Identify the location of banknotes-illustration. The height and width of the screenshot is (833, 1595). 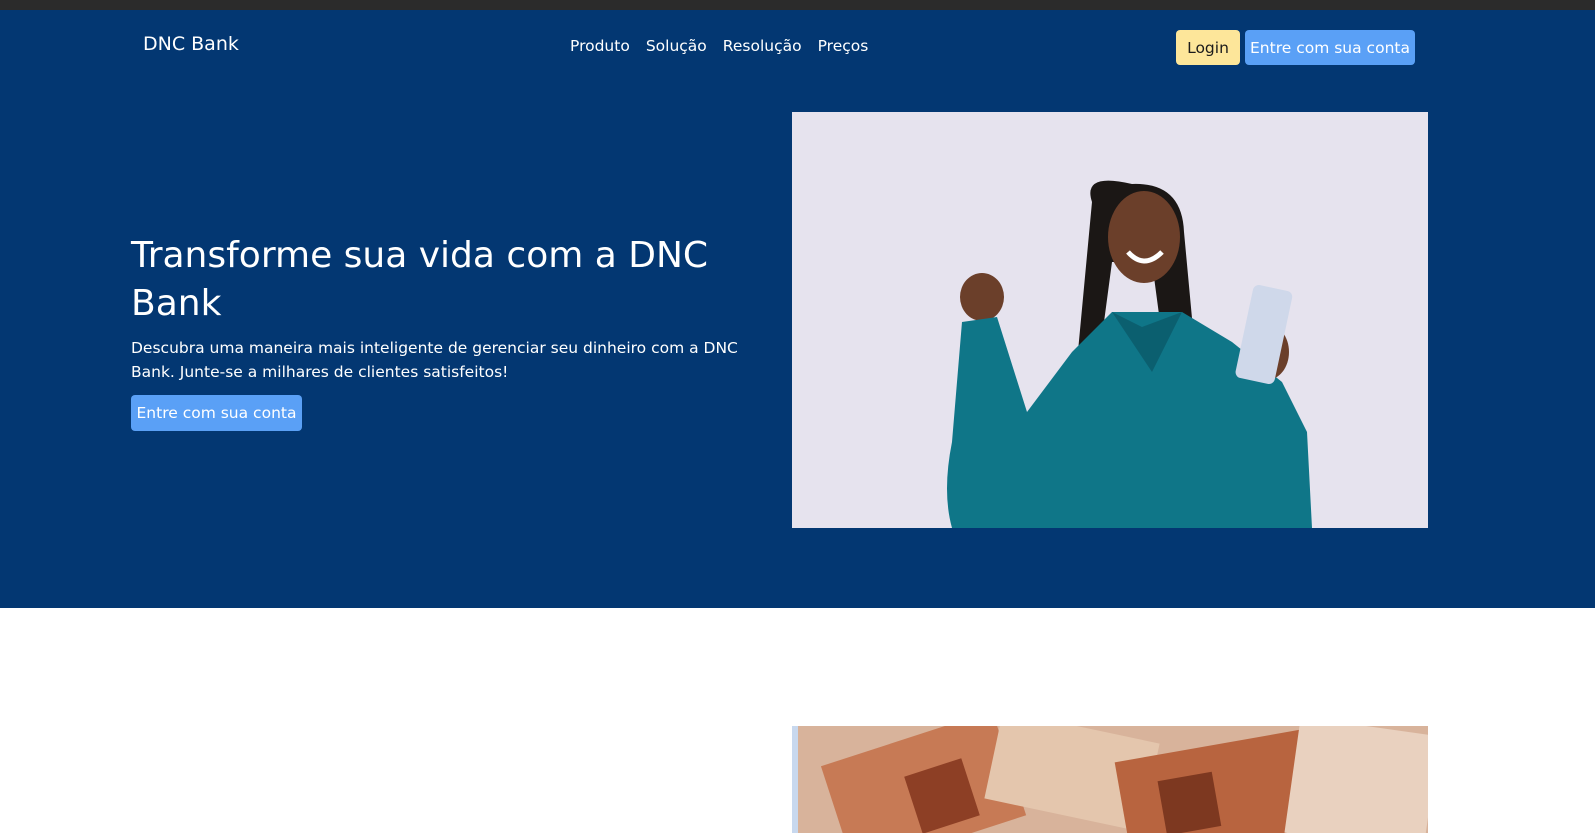
(1110, 779).